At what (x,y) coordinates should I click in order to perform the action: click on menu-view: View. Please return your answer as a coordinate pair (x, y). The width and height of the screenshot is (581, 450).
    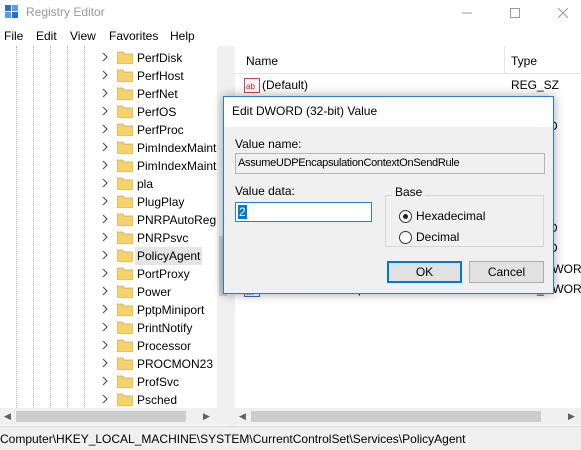
    Looking at the image, I should click on (83, 36).